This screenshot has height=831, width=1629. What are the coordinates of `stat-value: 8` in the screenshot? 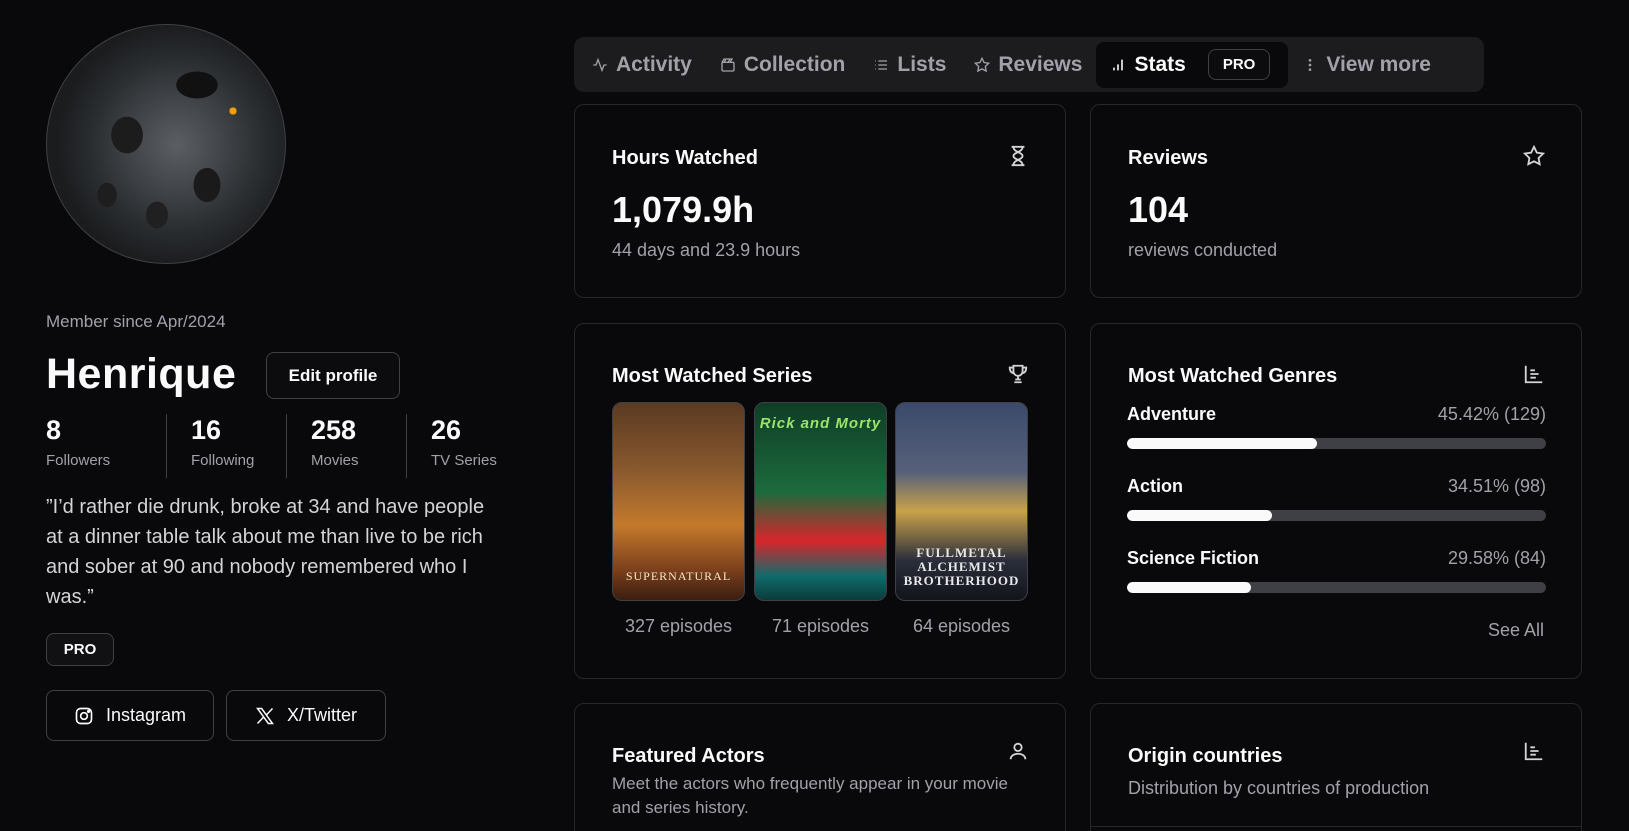 It's located at (54, 430).